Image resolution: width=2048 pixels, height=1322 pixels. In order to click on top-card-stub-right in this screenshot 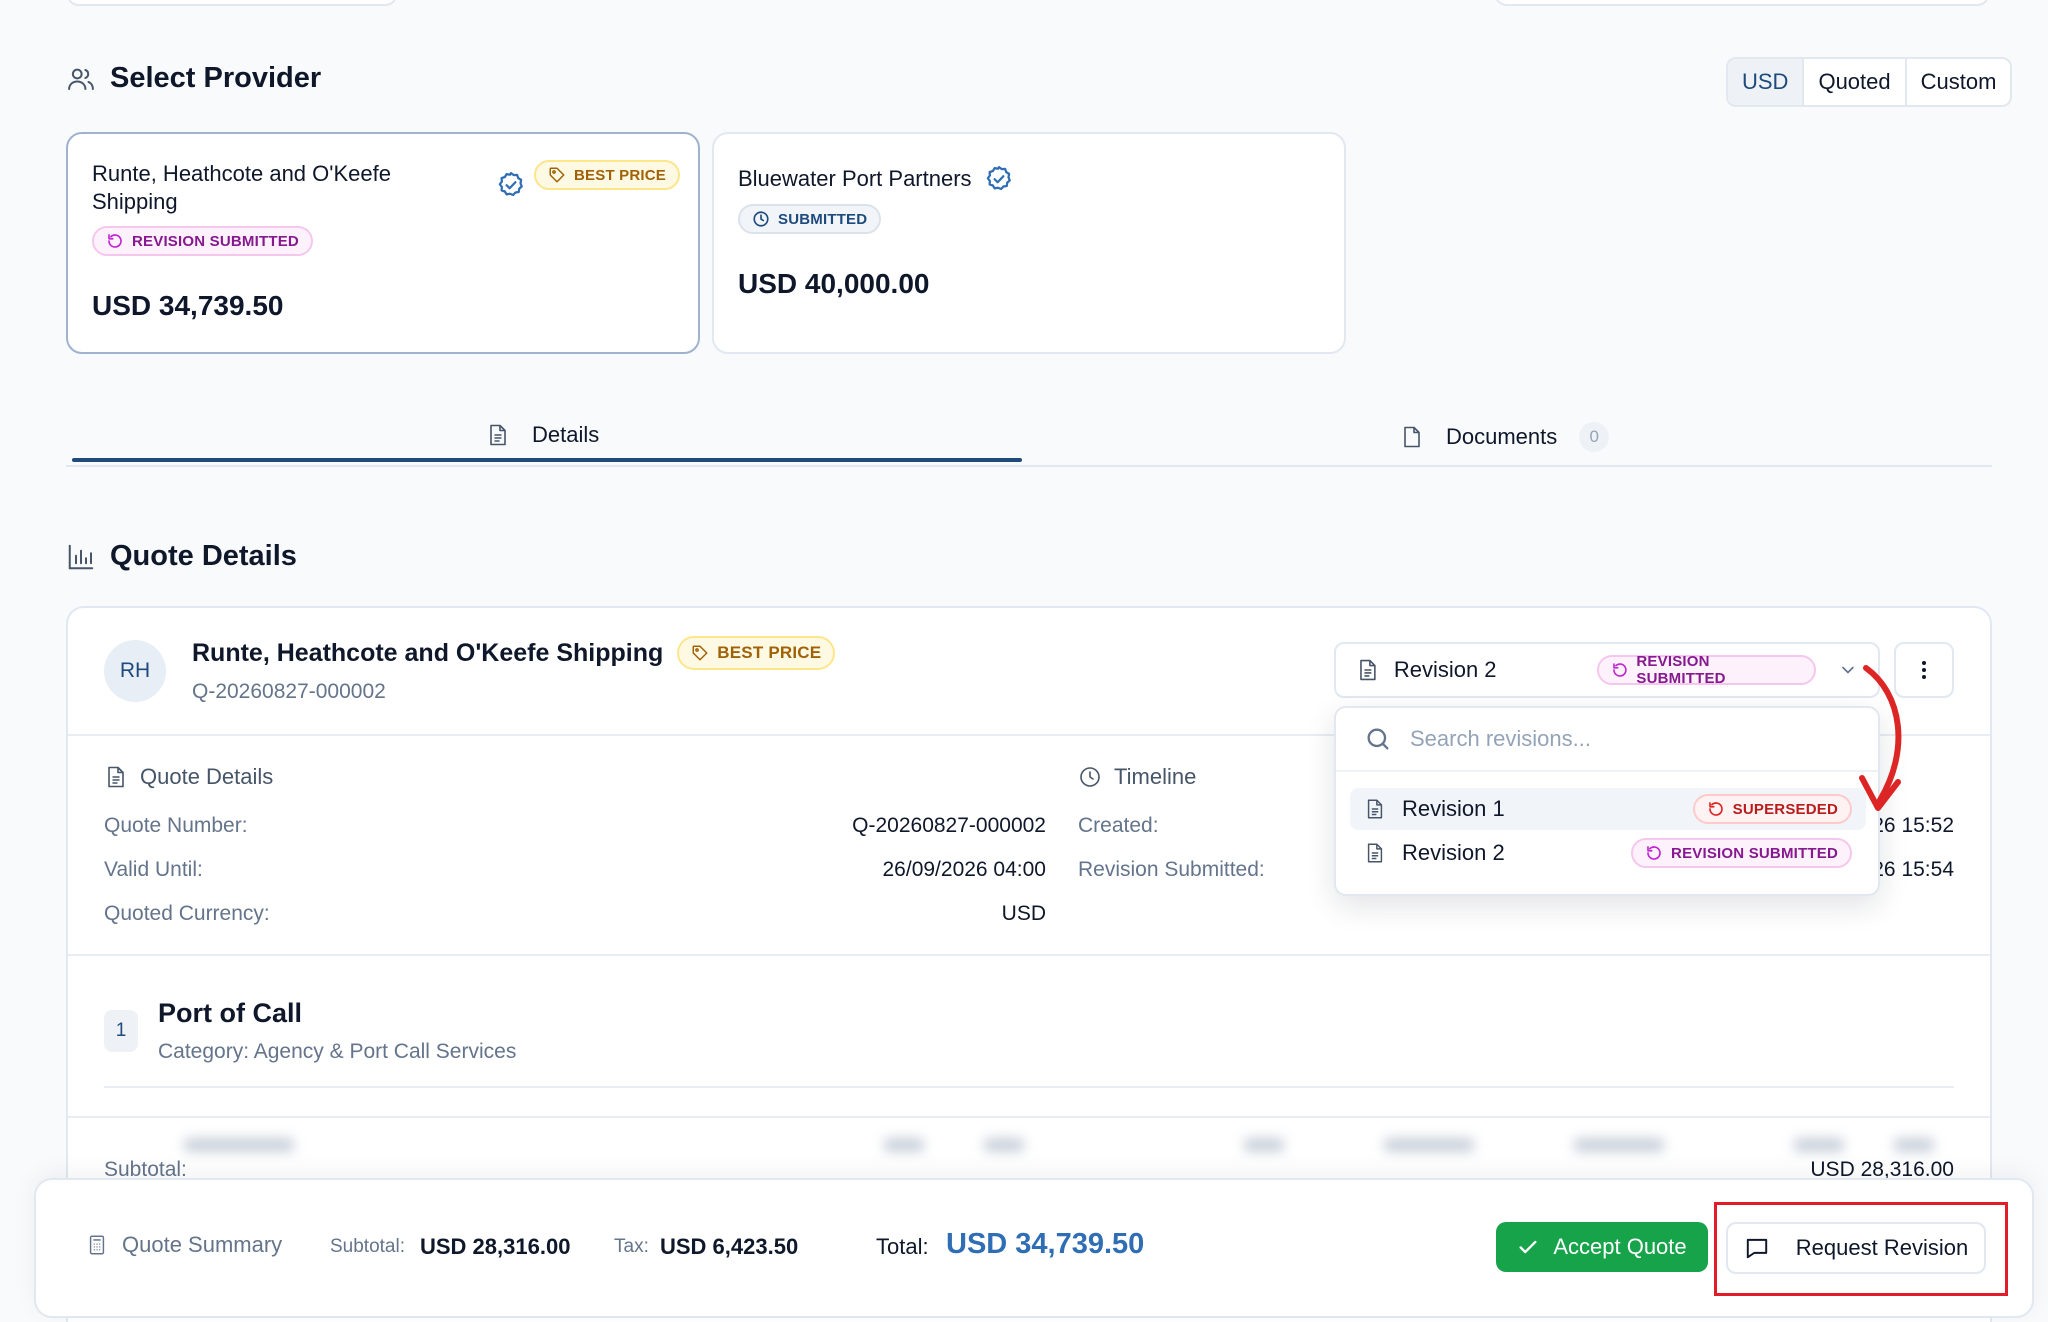, I will do `click(1742, 3)`.